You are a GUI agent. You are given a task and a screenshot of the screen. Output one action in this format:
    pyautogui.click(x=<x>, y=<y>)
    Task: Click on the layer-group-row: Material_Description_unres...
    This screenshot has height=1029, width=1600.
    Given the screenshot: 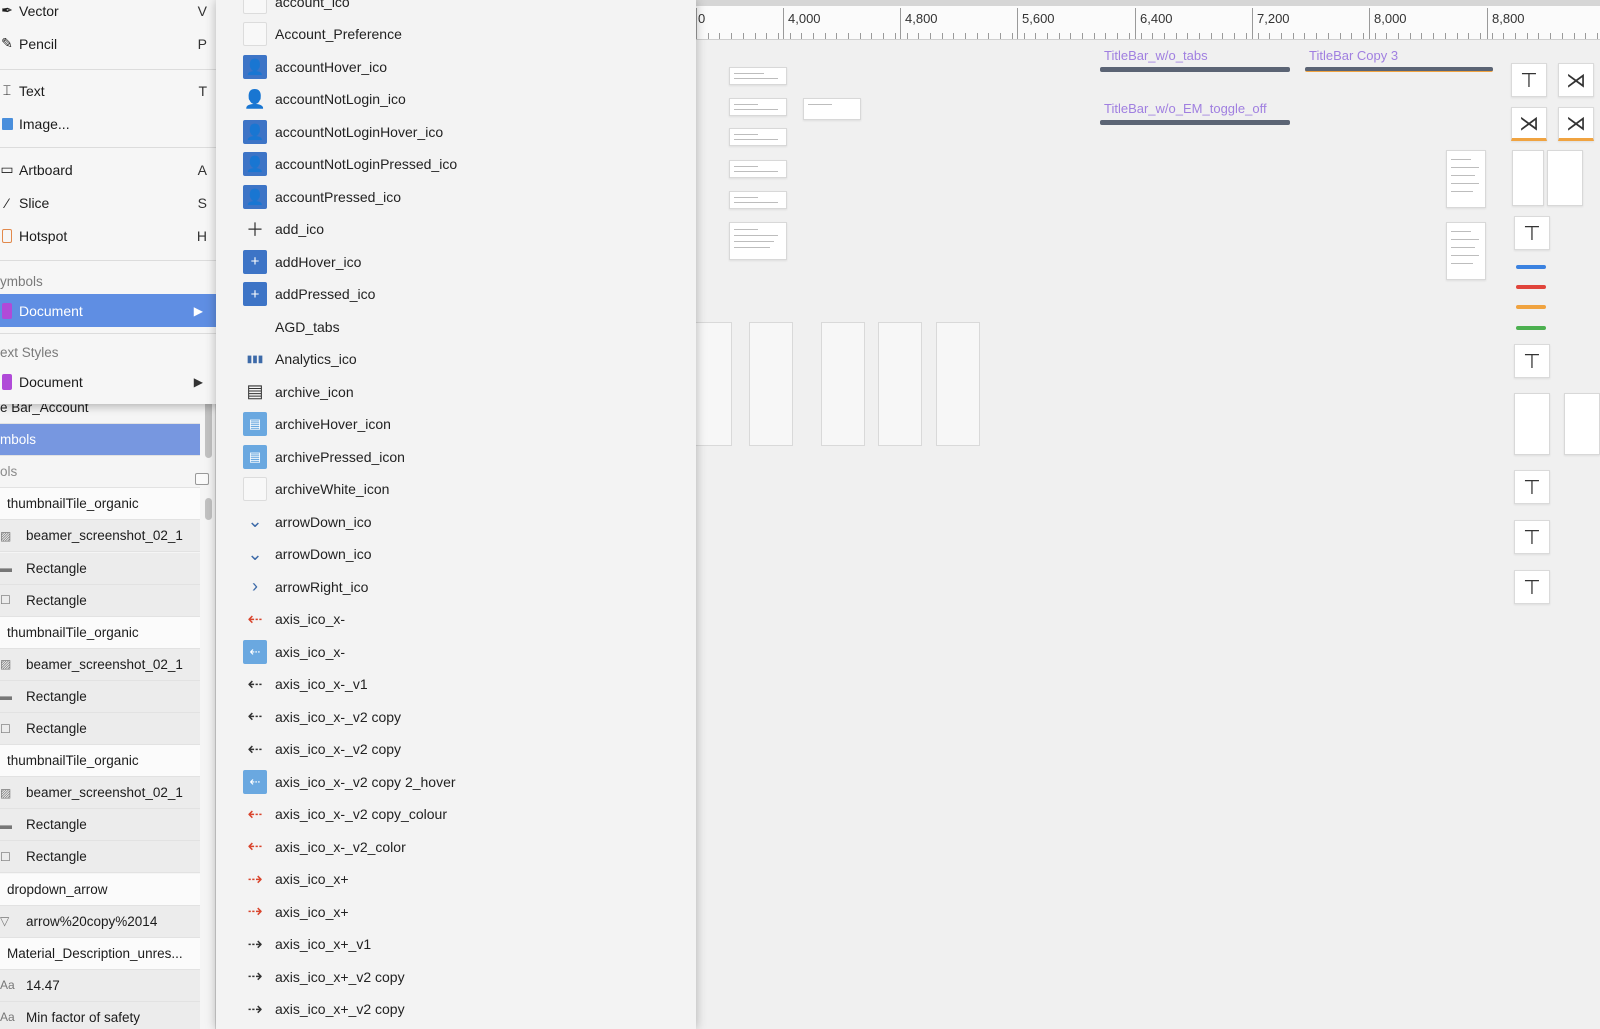 What is the action you would take?
    pyautogui.click(x=100, y=953)
    